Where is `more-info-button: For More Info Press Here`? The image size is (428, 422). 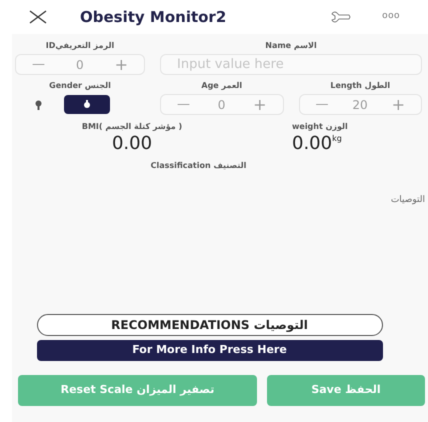
more-info-button: For More Info Press Here is located at coordinates (209, 350).